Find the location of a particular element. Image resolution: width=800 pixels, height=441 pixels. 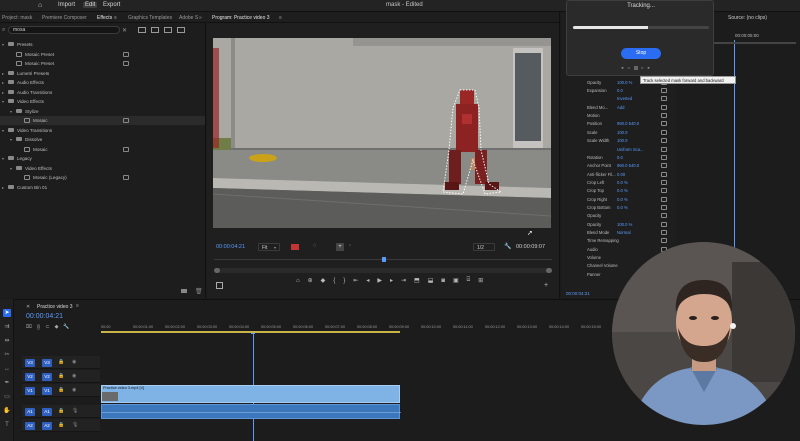

fit-dropdown: Fit ▾ is located at coordinates (269, 247).